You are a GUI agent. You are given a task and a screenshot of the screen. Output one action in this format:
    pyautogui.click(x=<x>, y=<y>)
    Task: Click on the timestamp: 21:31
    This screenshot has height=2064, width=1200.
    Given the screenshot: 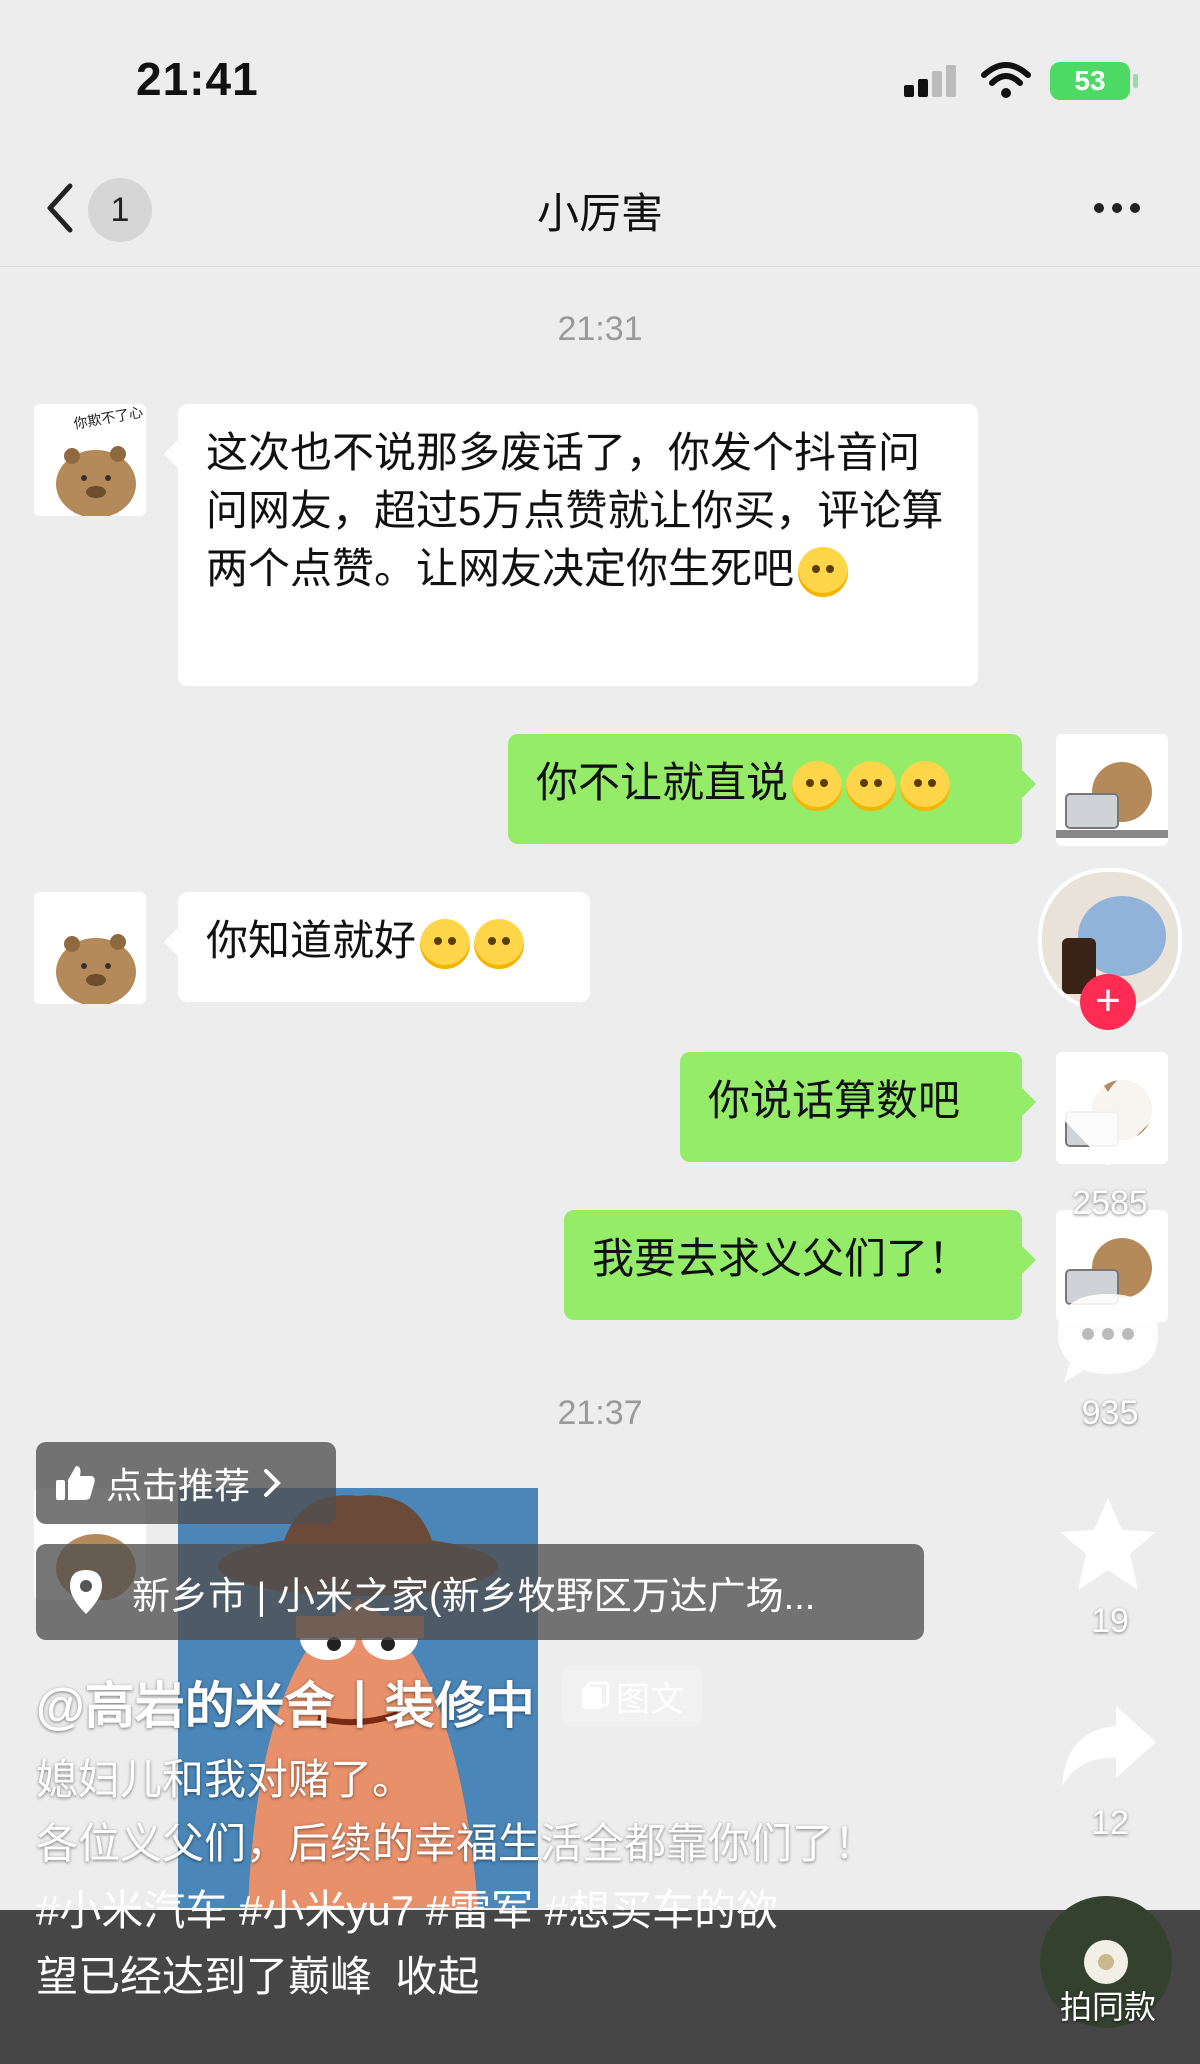 What is the action you would take?
    pyautogui.click(x=600, y=329)
    